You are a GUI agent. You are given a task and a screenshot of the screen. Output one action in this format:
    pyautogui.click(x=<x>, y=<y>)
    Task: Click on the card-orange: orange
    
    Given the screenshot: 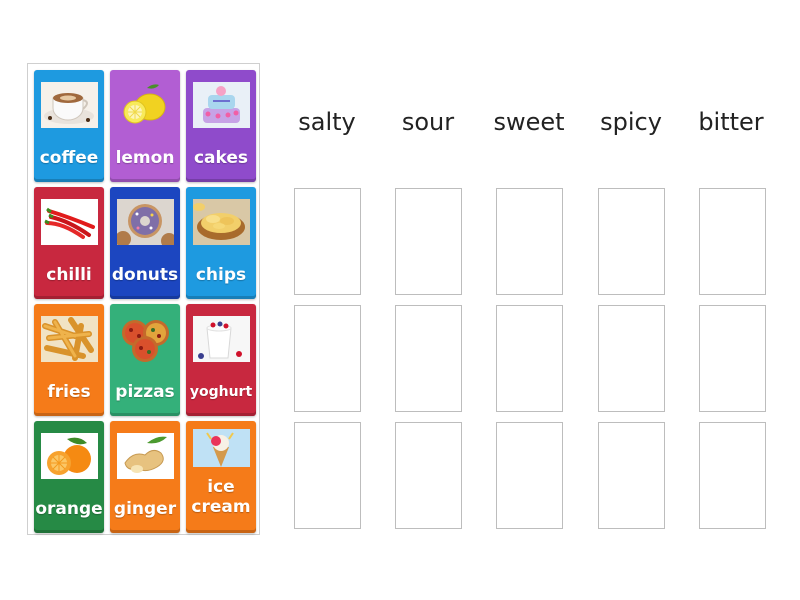 What is the action you would take?
    pyautogui.click(x=69, y=477)
    